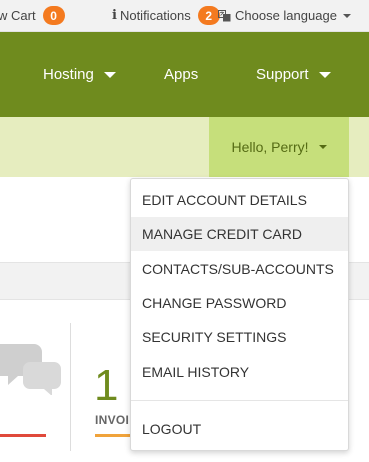 The image size is (369, 462). I want to click on language-icon, so click(224, 15).